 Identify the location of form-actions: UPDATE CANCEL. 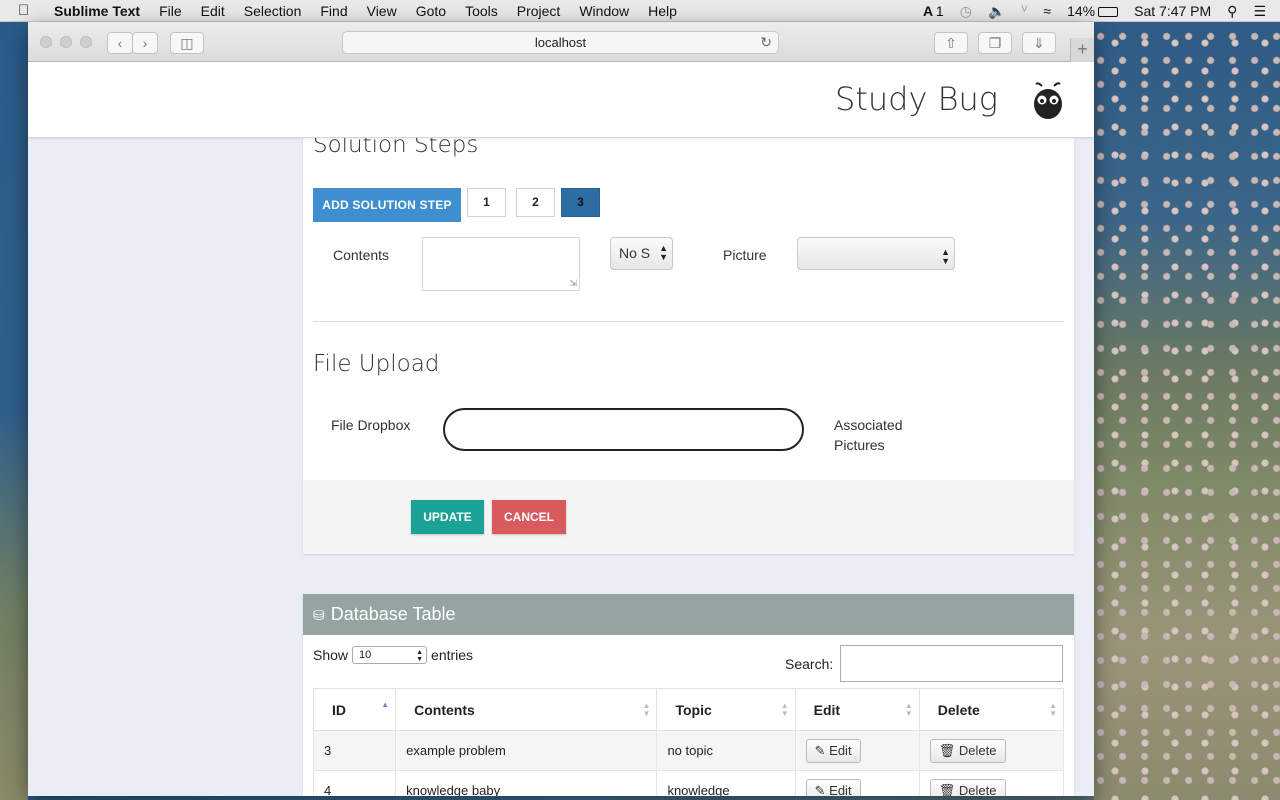
(688, 517).